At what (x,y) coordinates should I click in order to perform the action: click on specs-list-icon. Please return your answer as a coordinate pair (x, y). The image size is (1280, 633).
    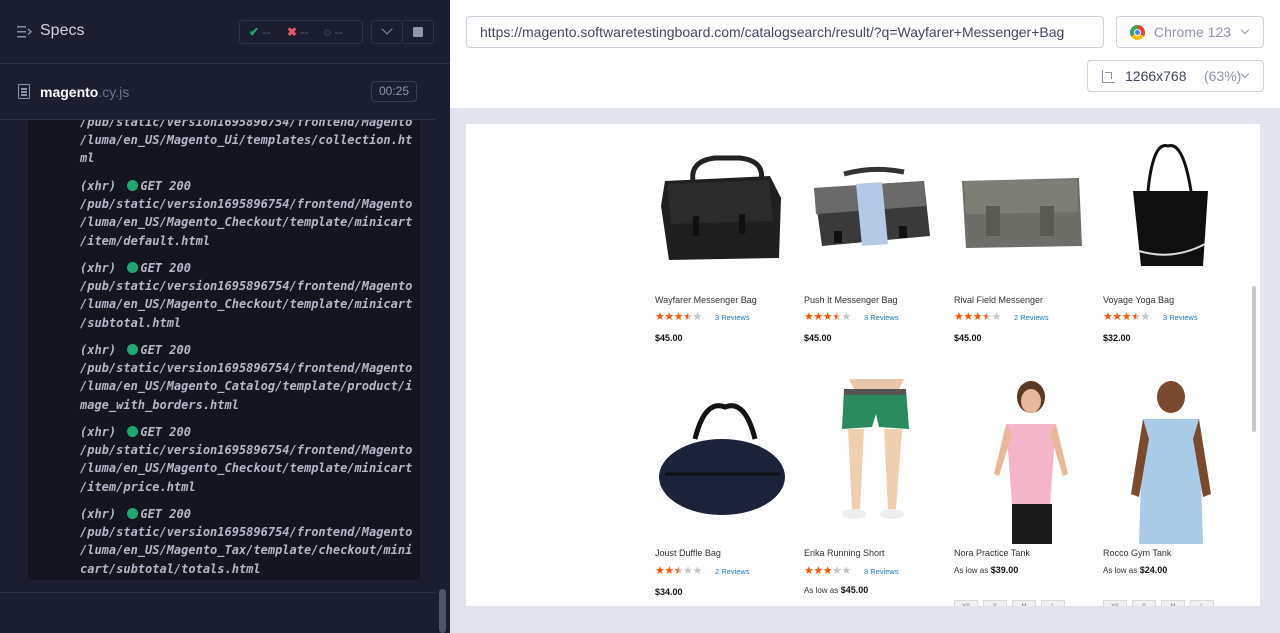
    Looking at the image, I should click on (24, 32).